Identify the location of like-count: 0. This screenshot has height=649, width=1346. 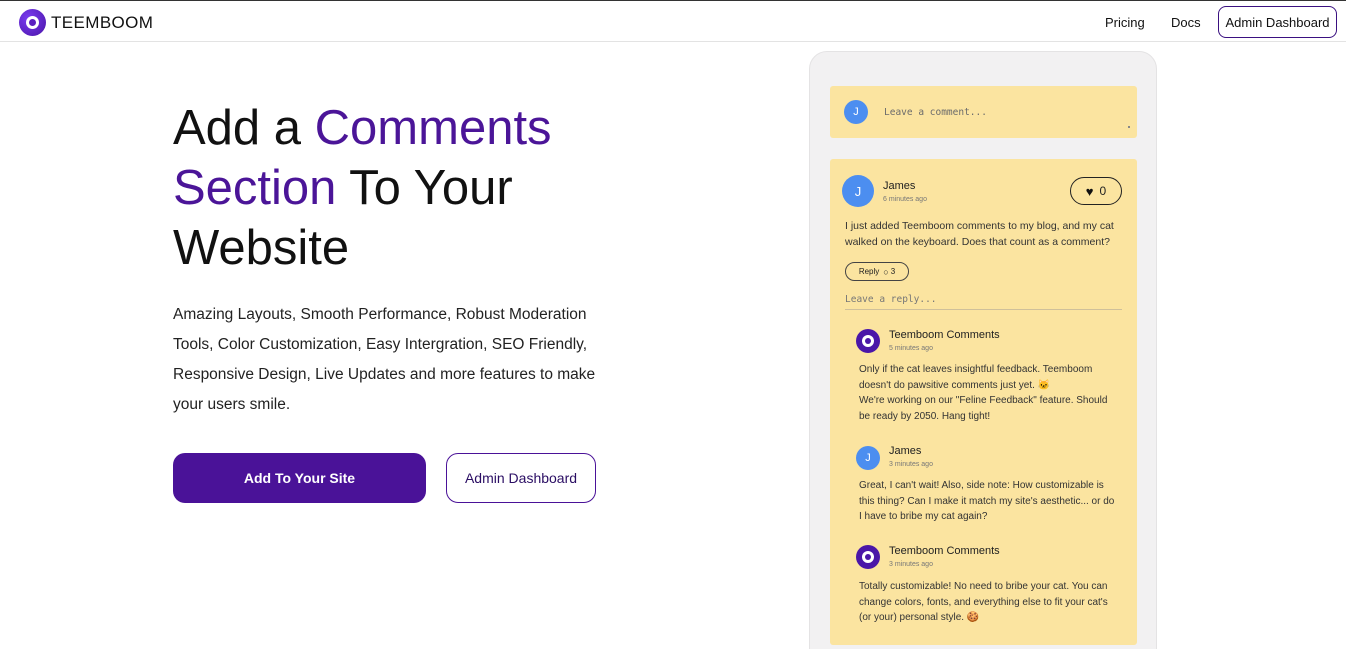
(1103, 191).